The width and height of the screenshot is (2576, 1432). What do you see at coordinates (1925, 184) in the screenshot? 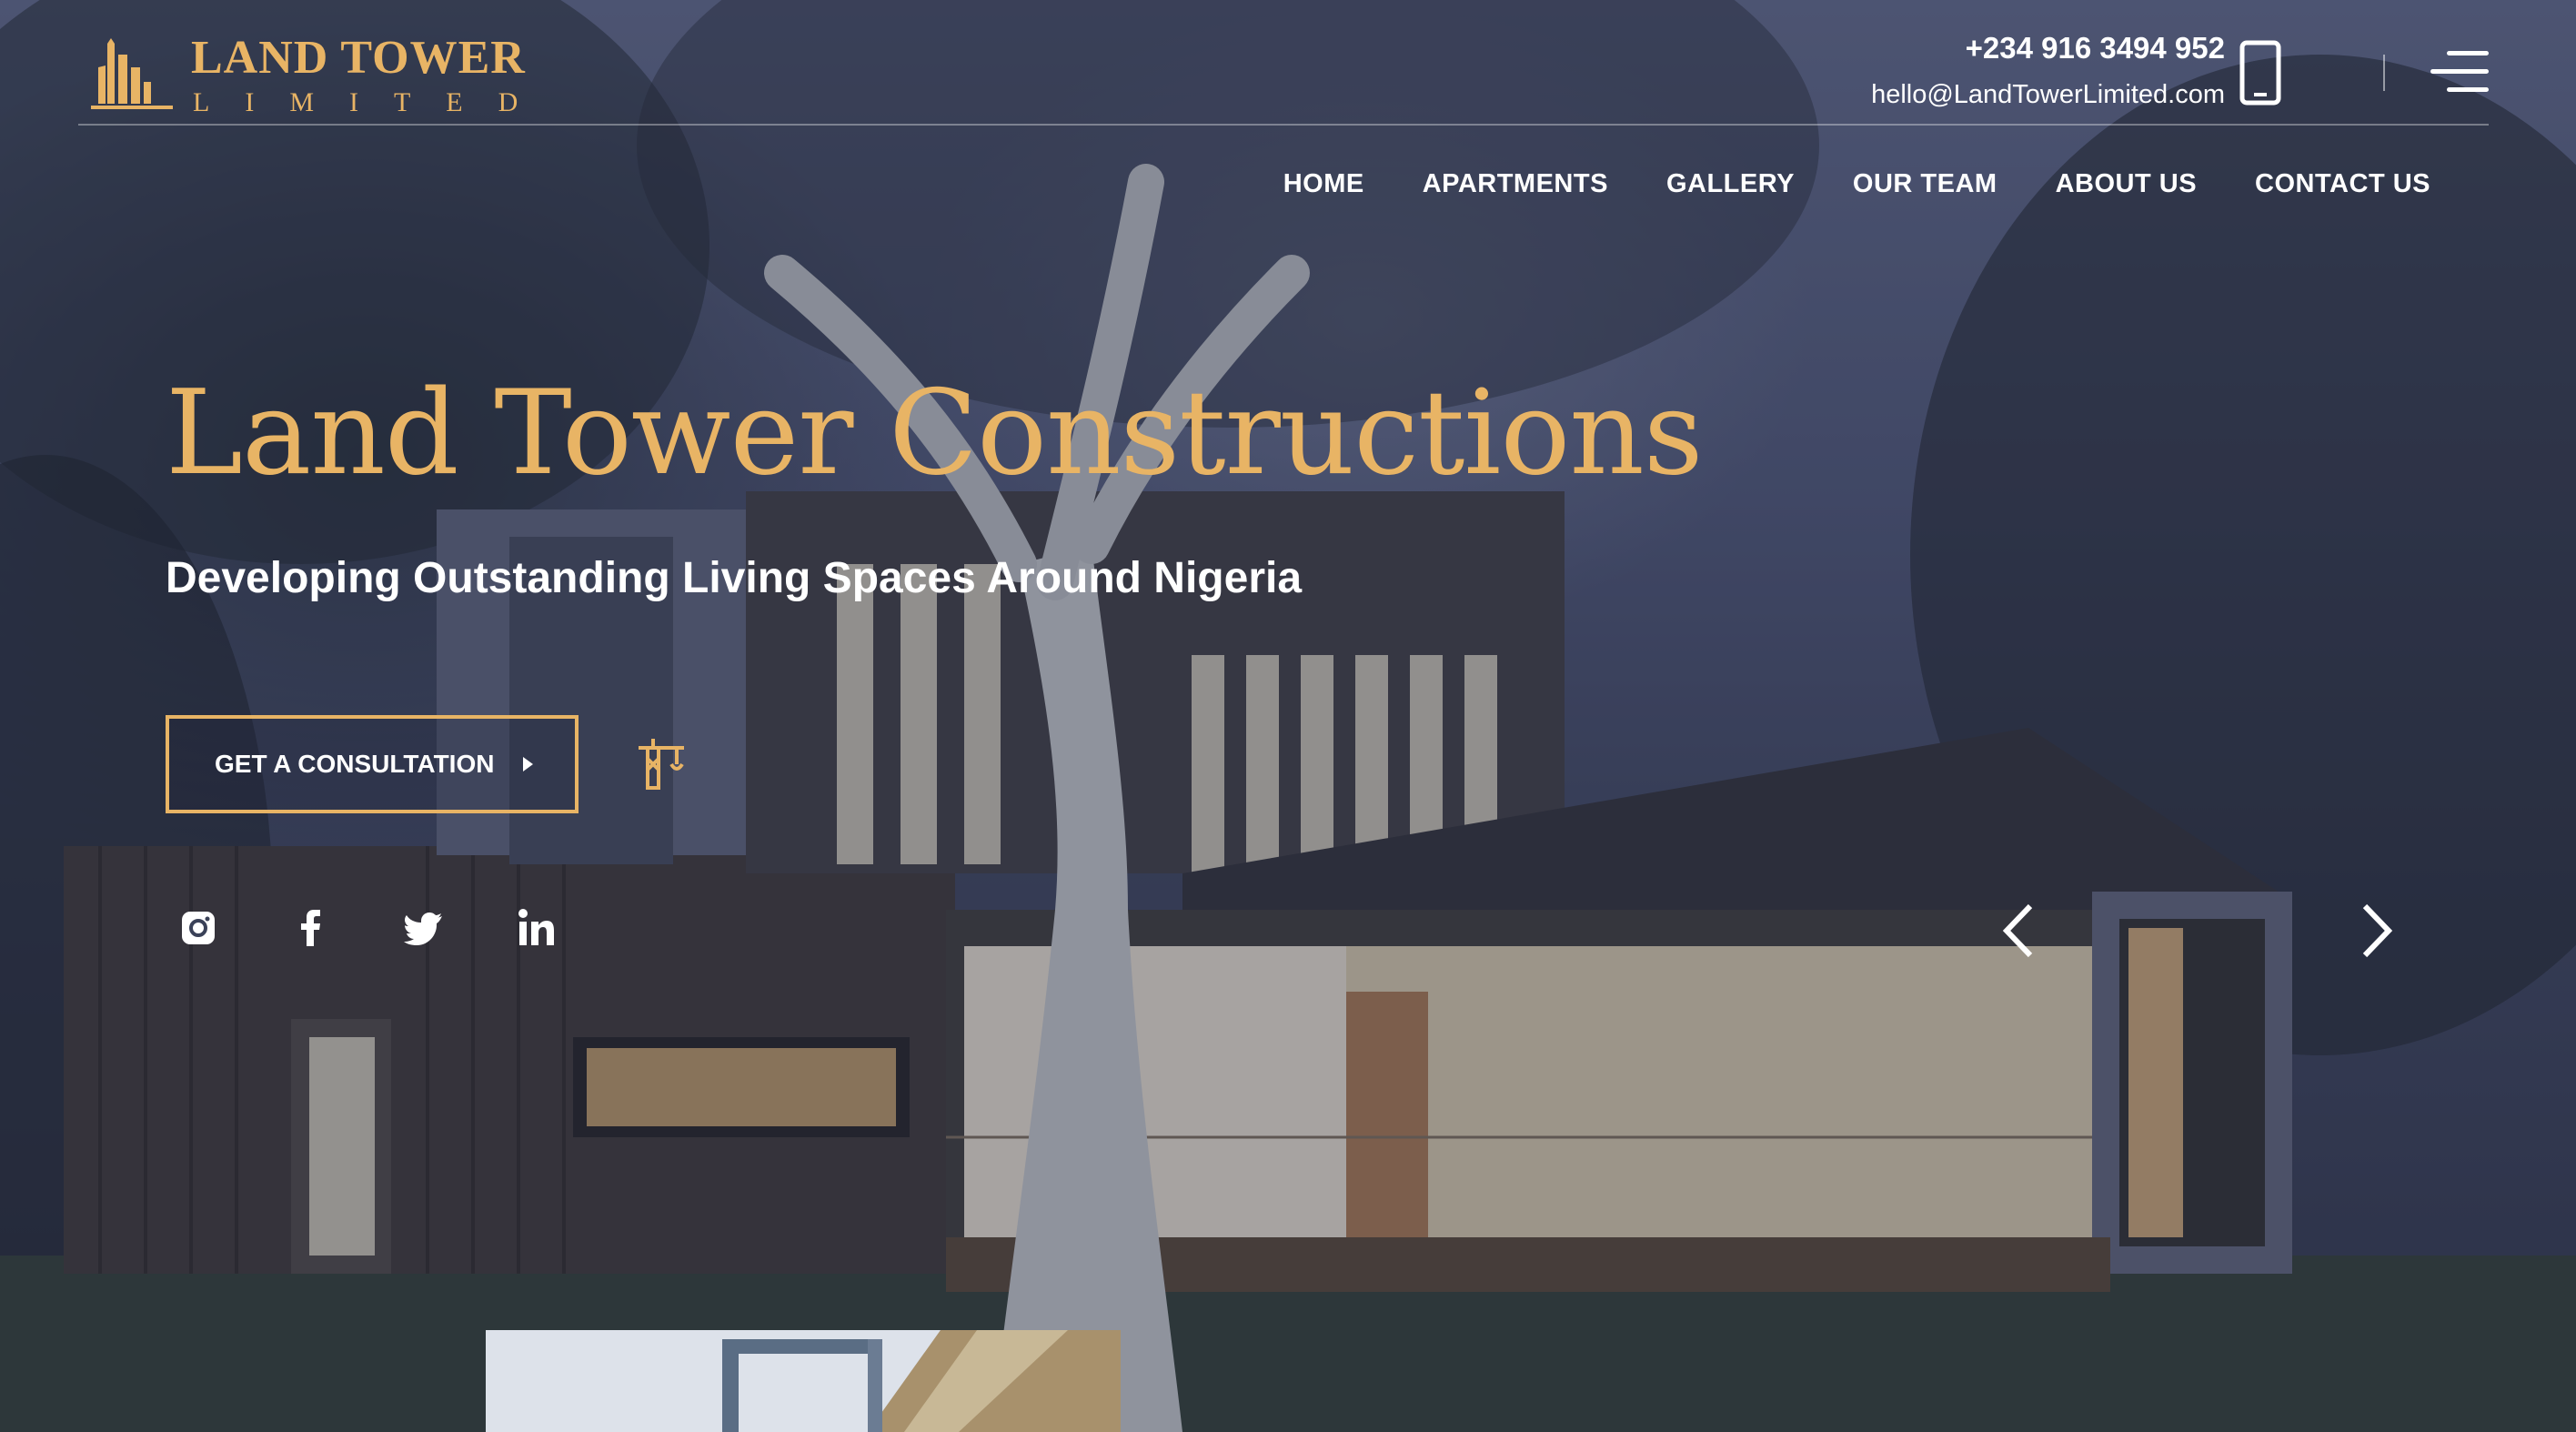
I see `nav-our-team: OUR TEAM` at bounding box center [1925, 184].